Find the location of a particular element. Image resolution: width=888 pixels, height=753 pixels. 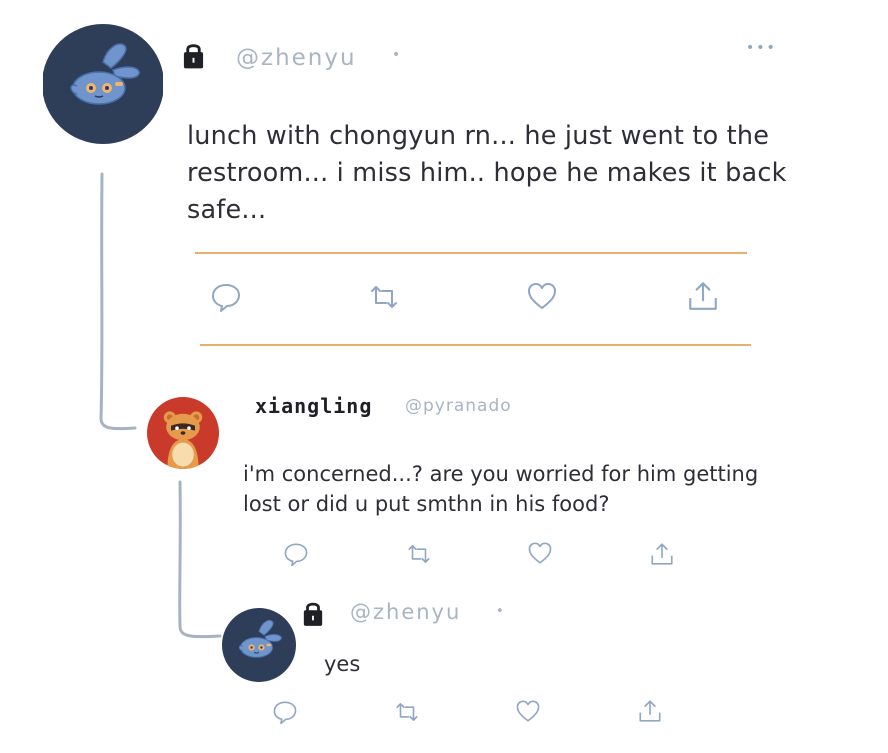

post-text: yes is located at coordinates (342, 664).